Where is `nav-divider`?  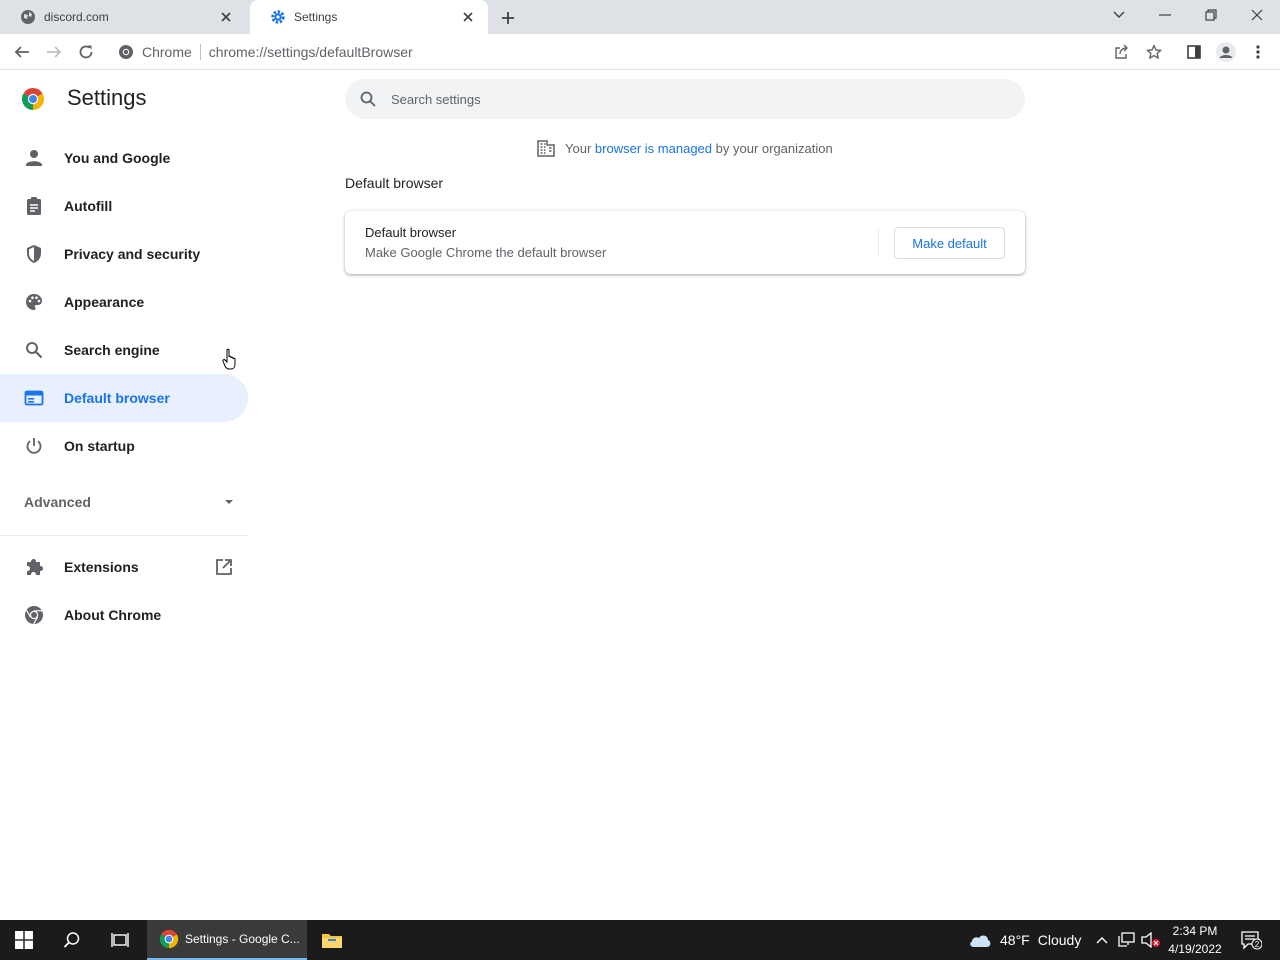
nav-divider is located at coordinates (124, 535).